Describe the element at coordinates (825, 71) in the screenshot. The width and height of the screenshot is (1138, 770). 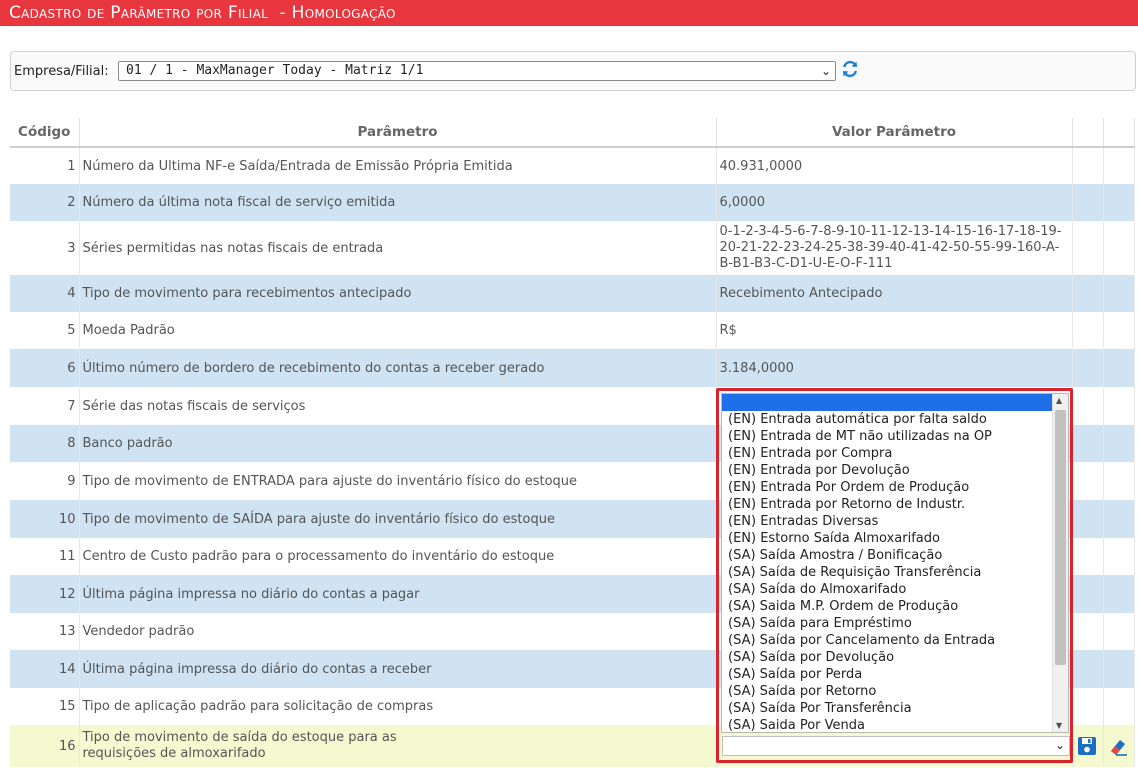
I see `chevron-down-icon: ⌄` at that location.